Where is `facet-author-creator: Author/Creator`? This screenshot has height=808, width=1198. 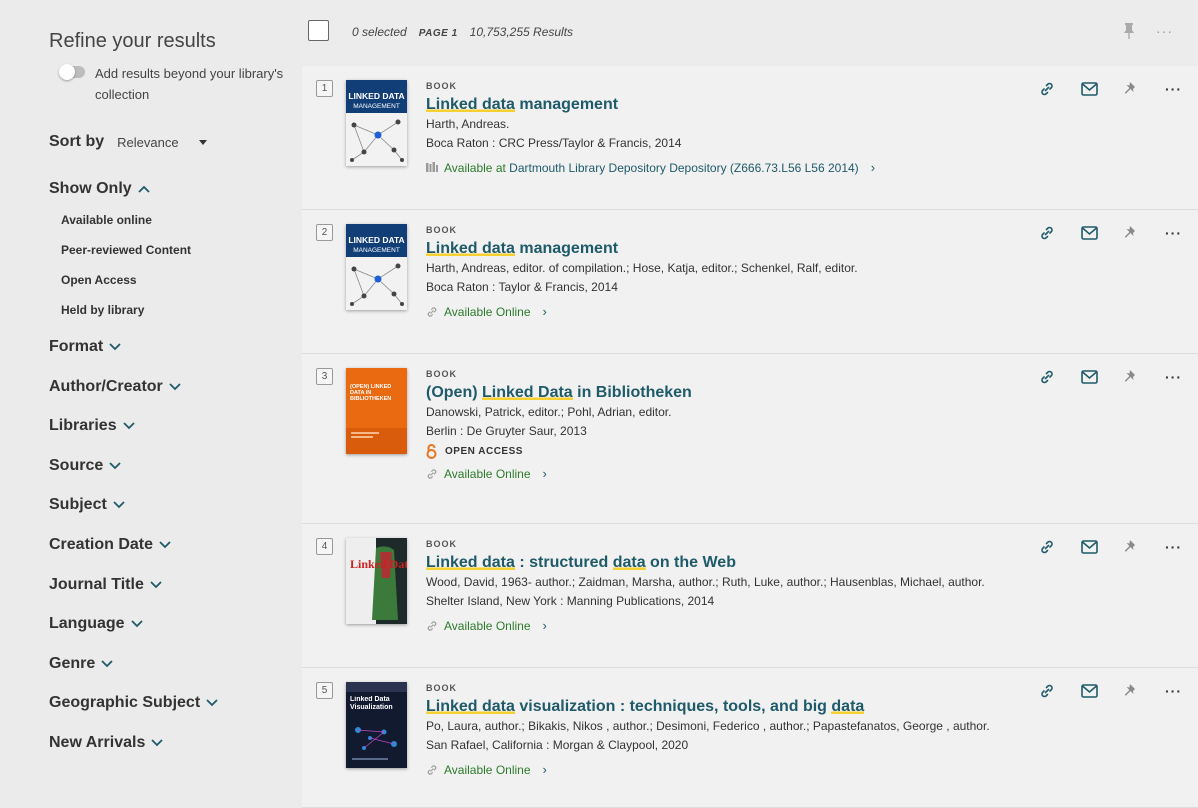
facet-author-creator: Author/Creator is located at coordinates (175, 387).